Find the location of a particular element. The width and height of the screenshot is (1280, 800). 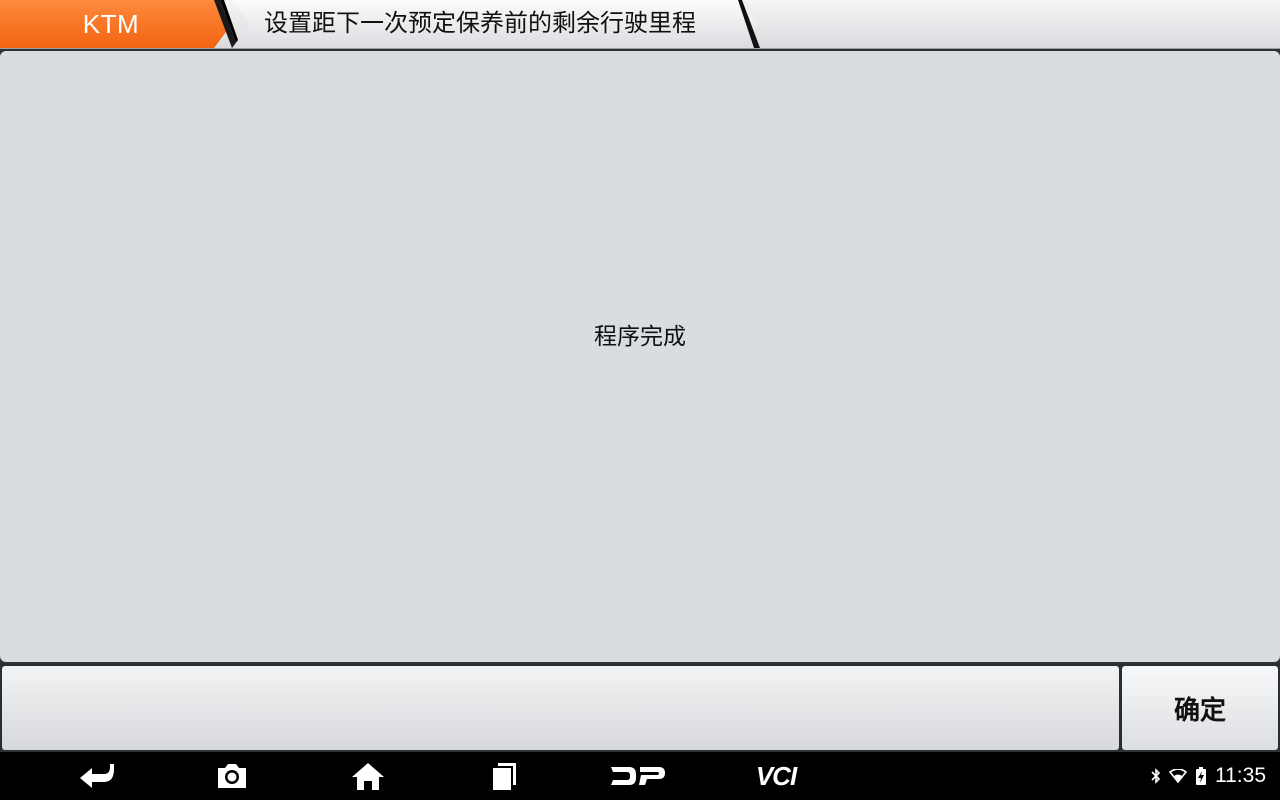

recents-button is located at coordinates (504, 776).